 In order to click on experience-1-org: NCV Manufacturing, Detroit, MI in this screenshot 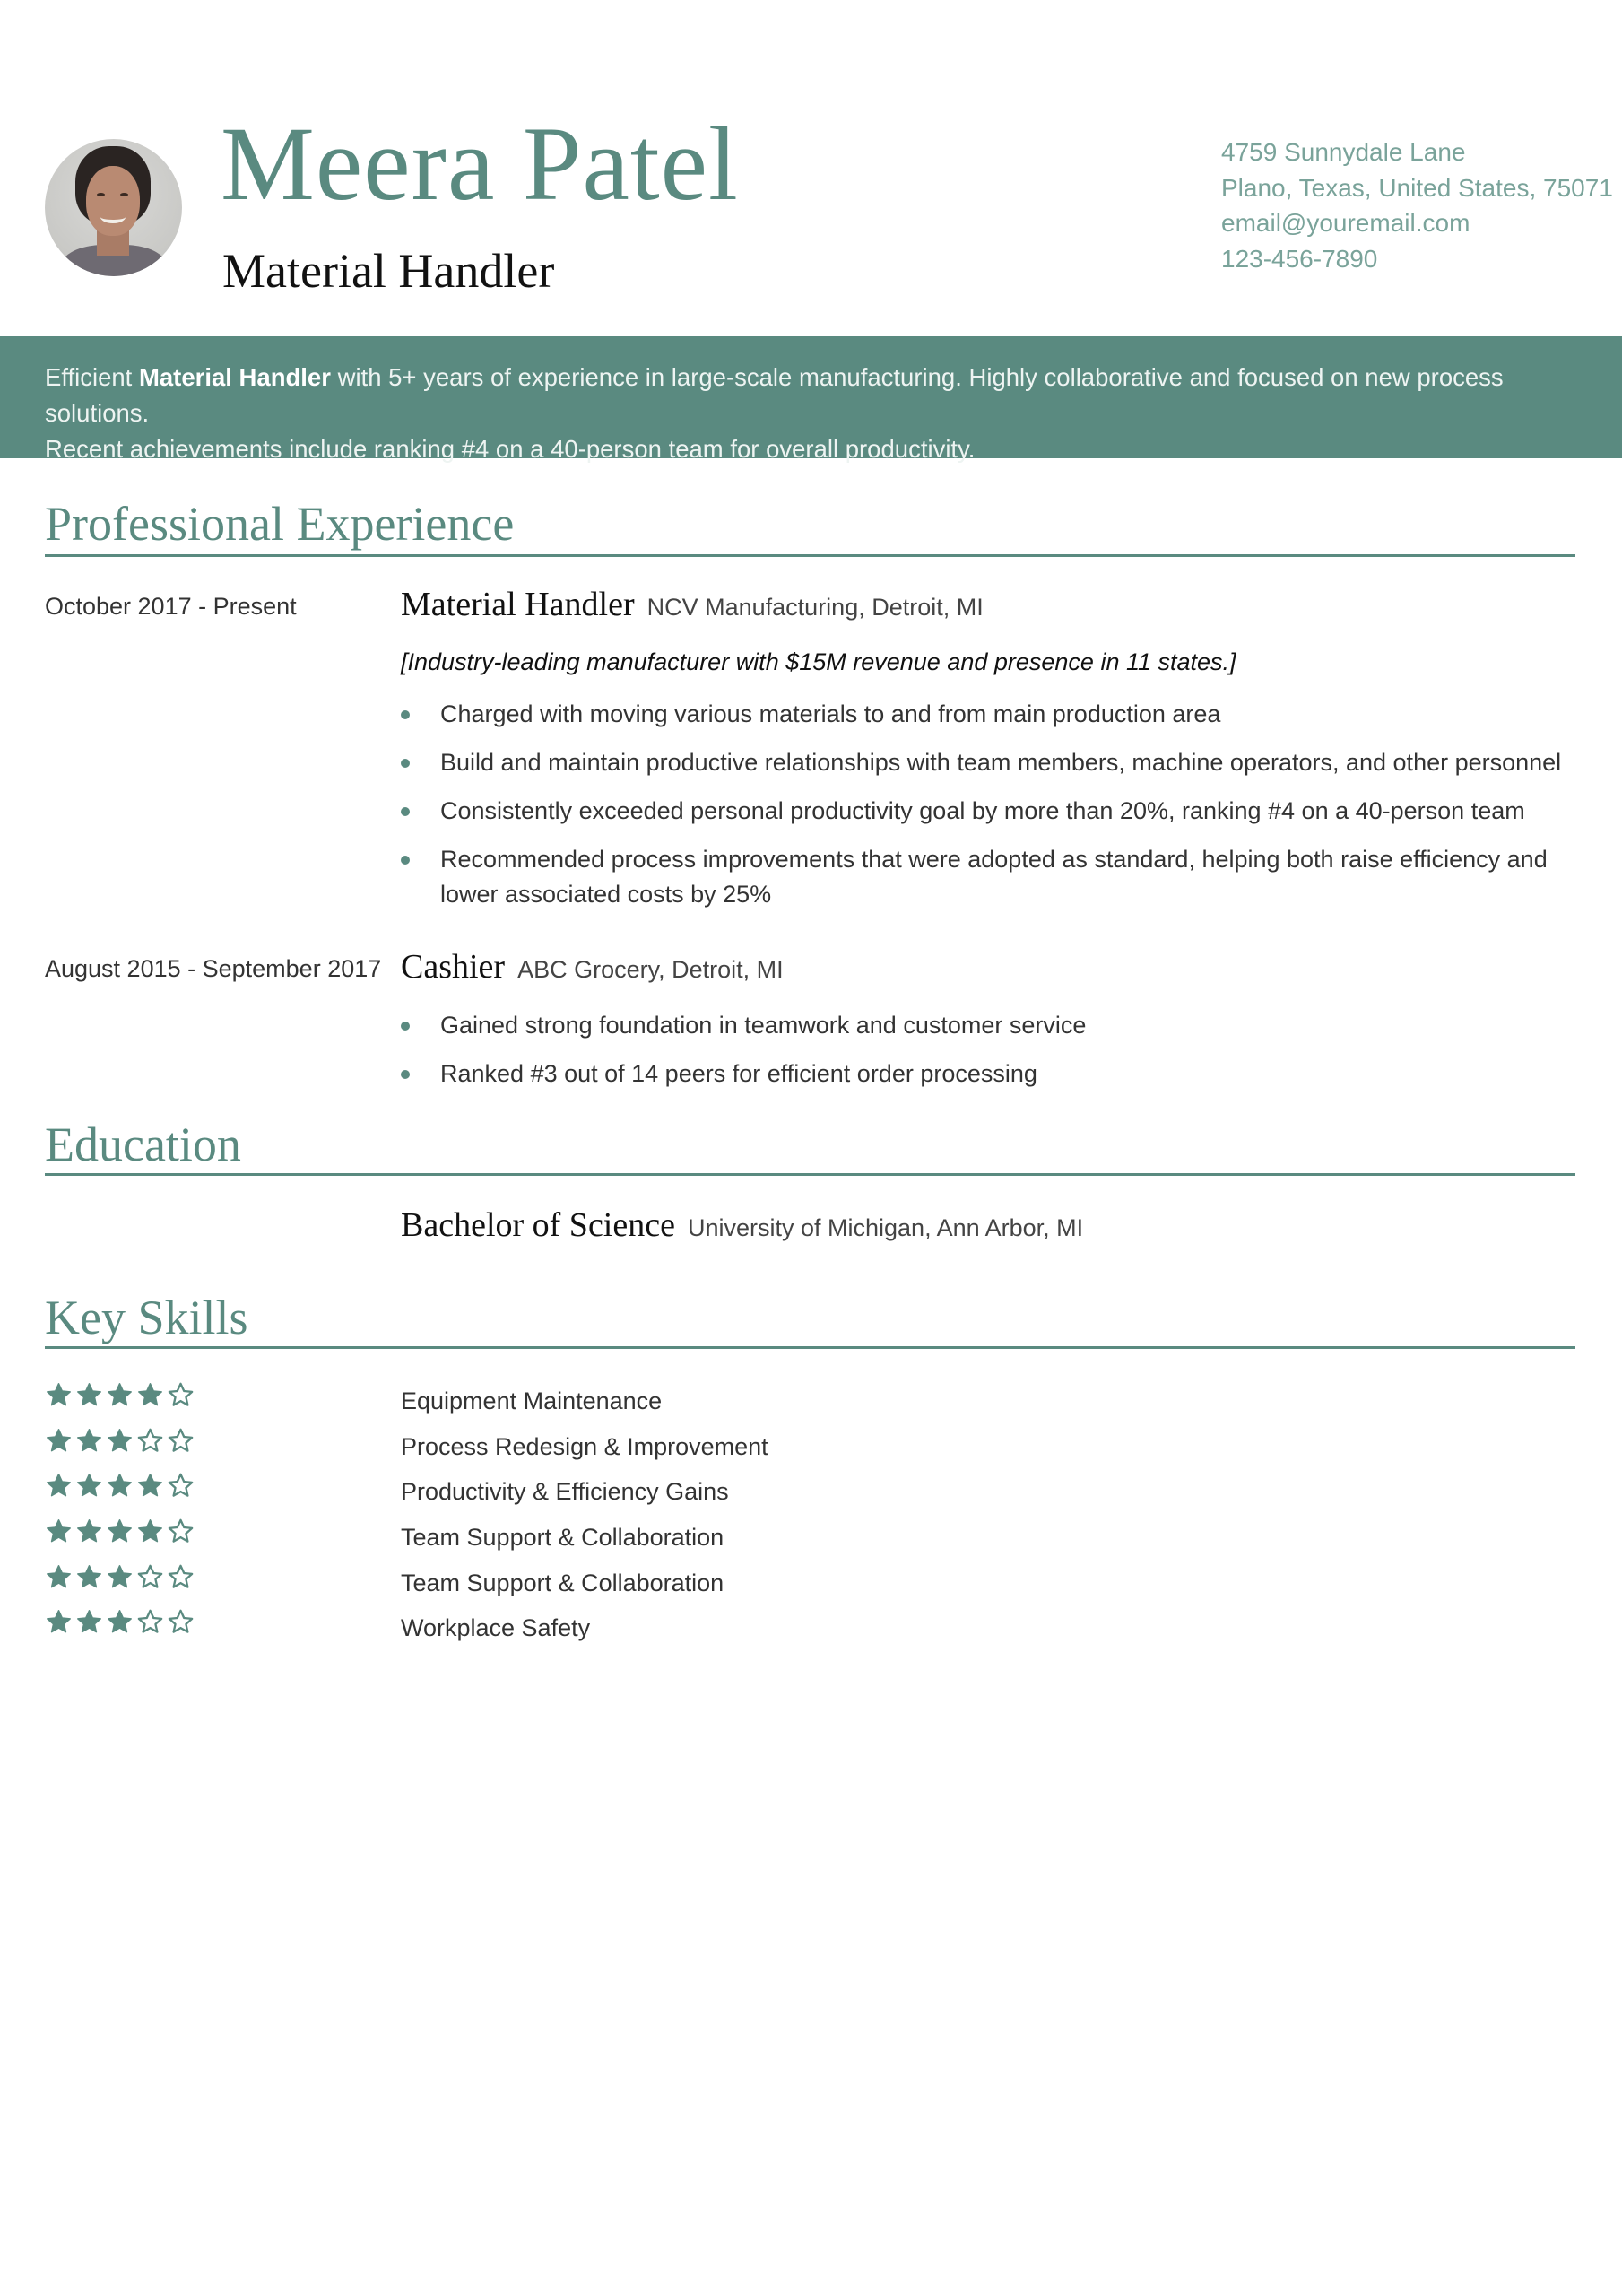, I will do `click(815, 607)`.